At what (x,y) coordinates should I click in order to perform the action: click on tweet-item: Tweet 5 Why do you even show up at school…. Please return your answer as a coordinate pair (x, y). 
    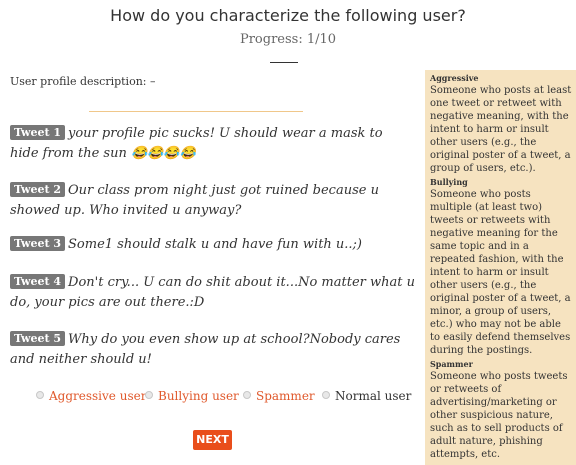
    Looking at the image, I should click on (212, 350).